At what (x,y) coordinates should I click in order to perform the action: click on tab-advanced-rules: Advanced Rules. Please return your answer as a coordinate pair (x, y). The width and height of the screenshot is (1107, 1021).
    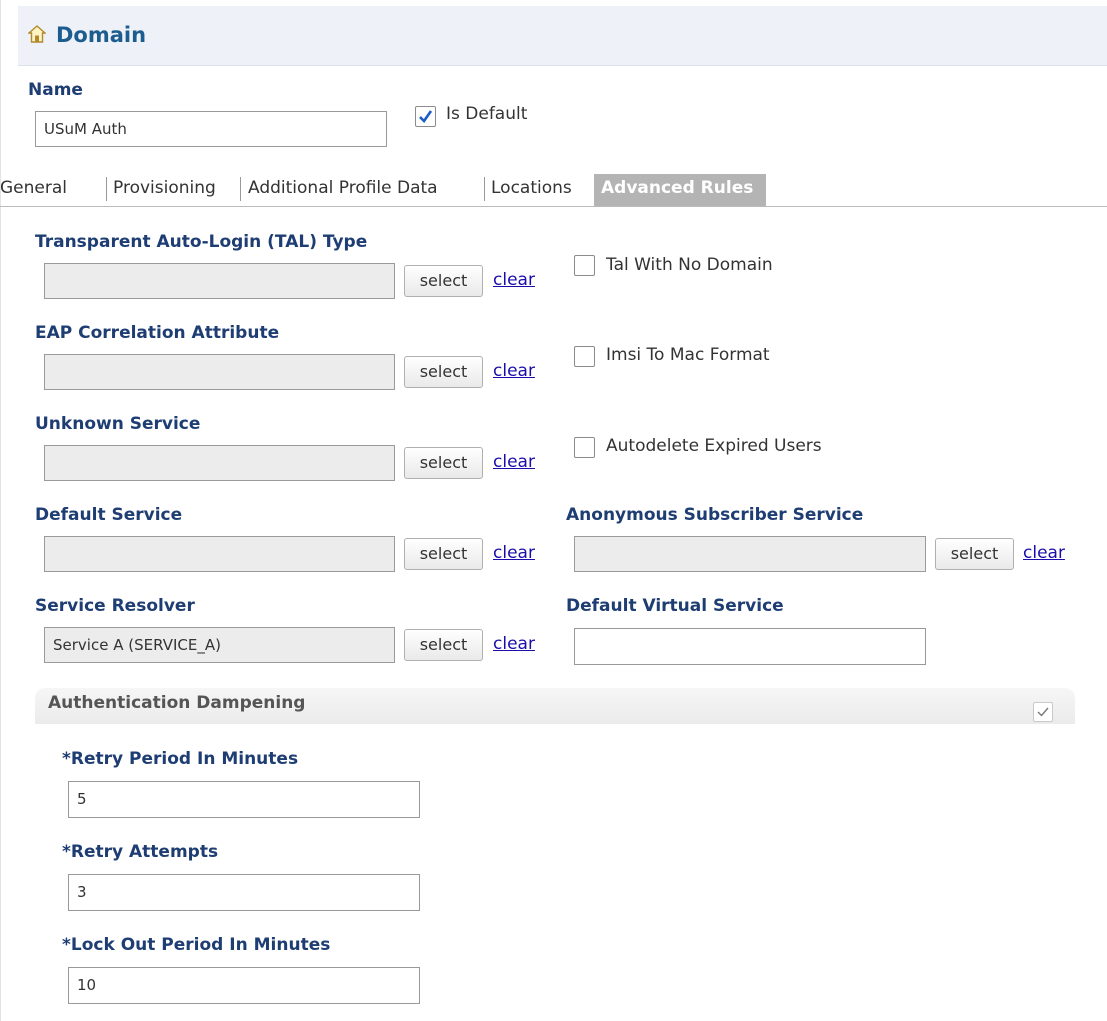
    Looking at the image, I should click on (680, 190).